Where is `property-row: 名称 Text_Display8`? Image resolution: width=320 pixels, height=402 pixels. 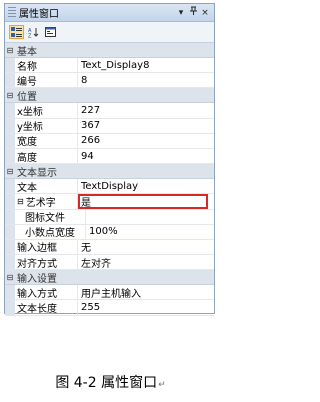 property-row: 名称 Text_Display8 is located at coordinates (109, 66).